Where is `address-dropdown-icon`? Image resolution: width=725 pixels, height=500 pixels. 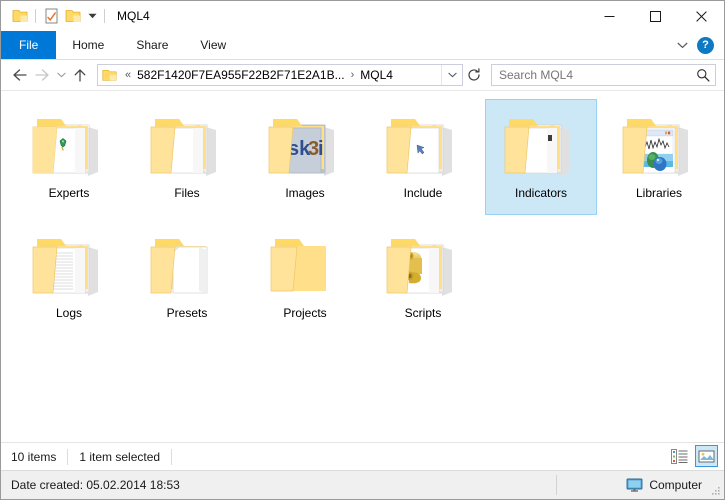 address-dropdown-icon is located at coordinates (451, 75).